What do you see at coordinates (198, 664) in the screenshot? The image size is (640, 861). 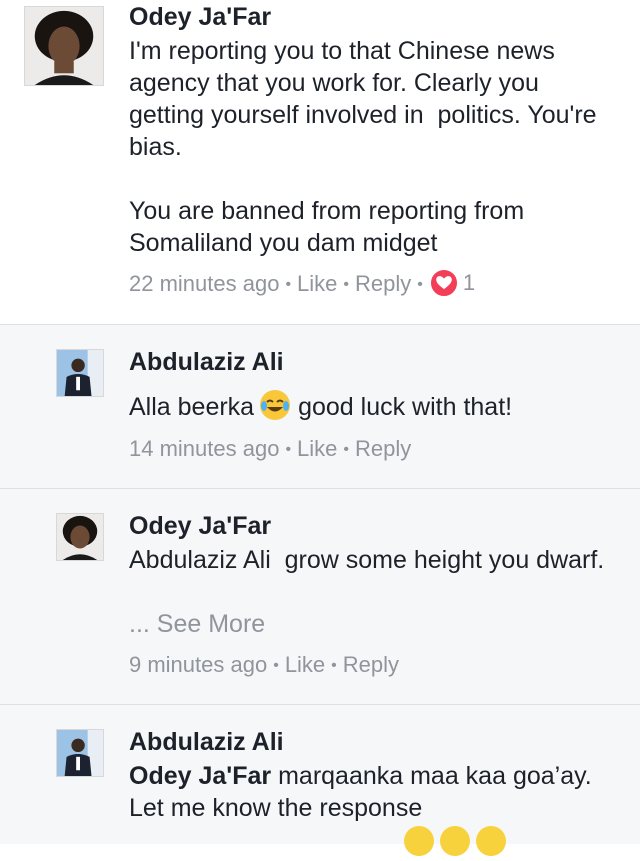 I see `comment-timestamp: 9 minutes ago` at bounding box center [198, 664].